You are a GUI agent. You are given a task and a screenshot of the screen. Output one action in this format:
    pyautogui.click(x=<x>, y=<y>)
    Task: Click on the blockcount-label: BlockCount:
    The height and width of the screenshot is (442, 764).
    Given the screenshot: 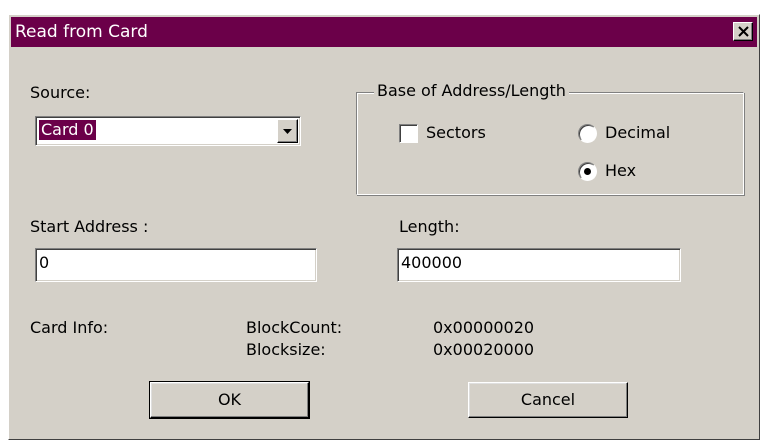 What is the action you would take?
    pyautogui.click(x=294, y=327)
    